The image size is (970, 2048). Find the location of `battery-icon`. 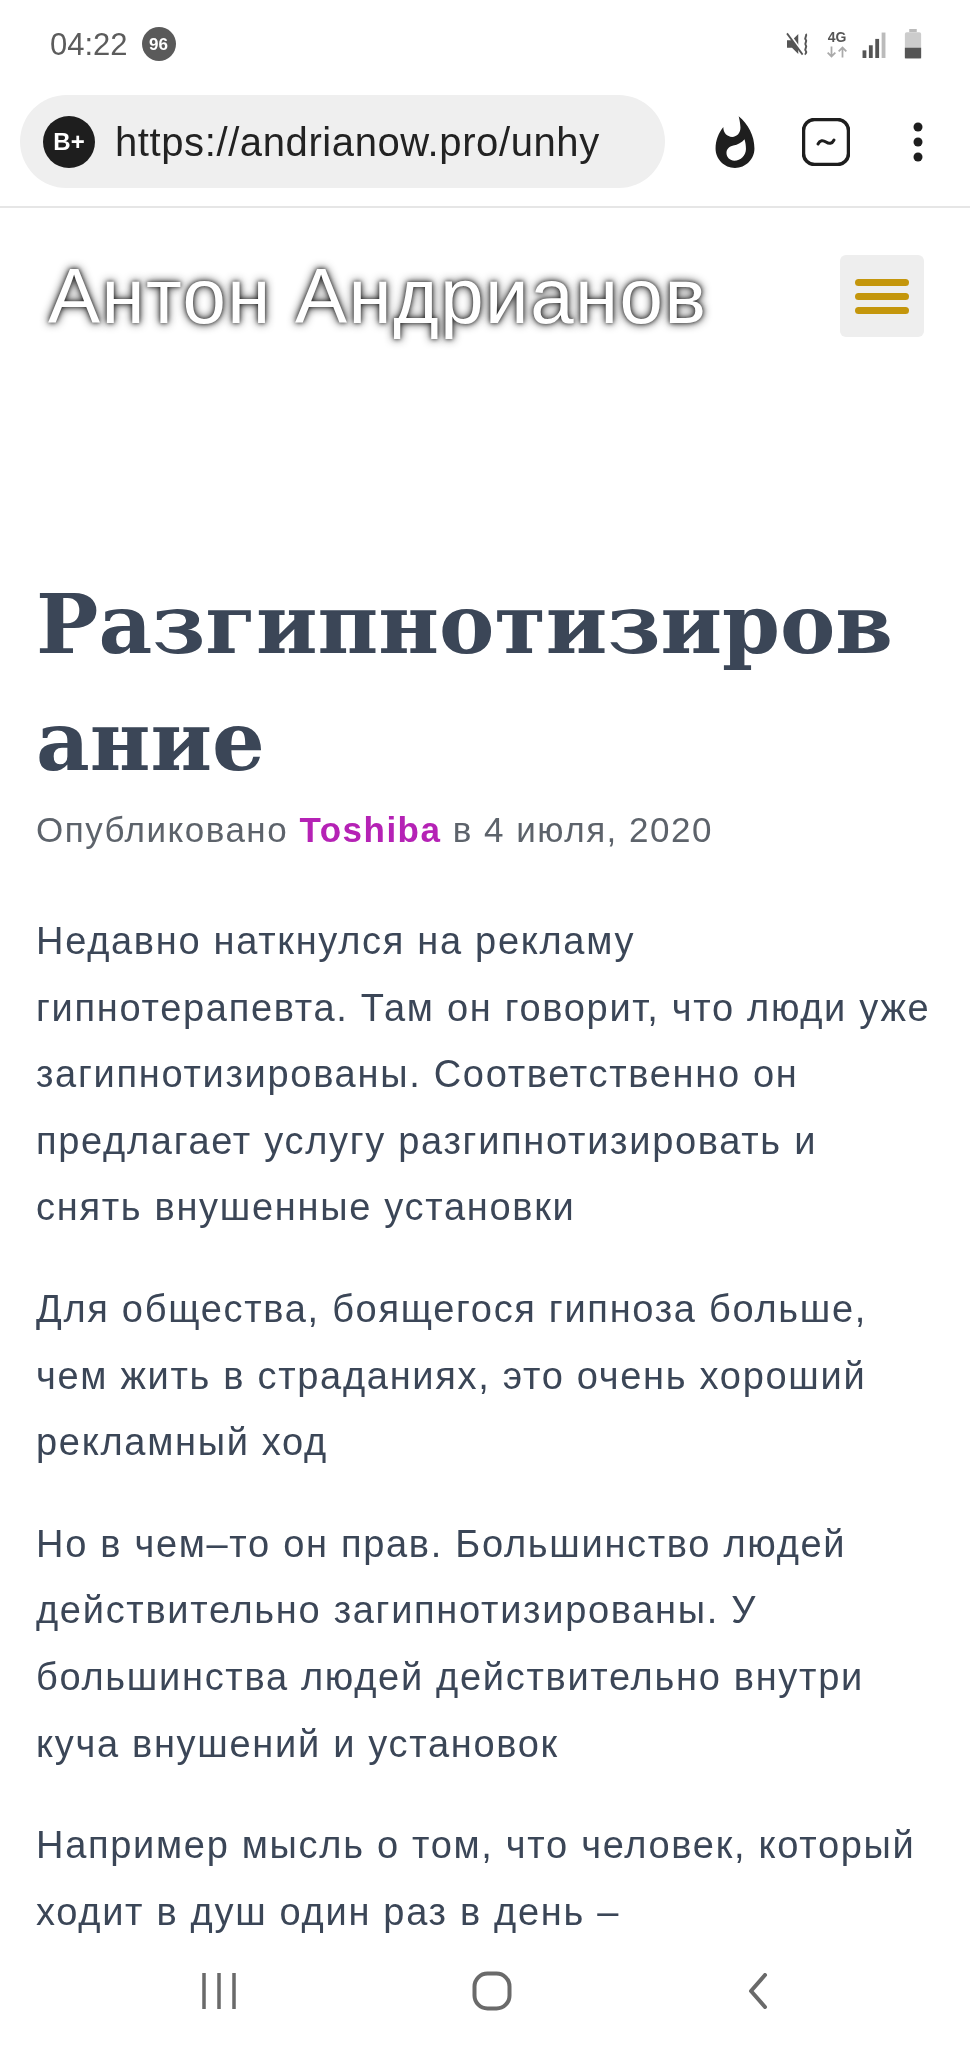

battery-icon is located at coordinates (913, 44).